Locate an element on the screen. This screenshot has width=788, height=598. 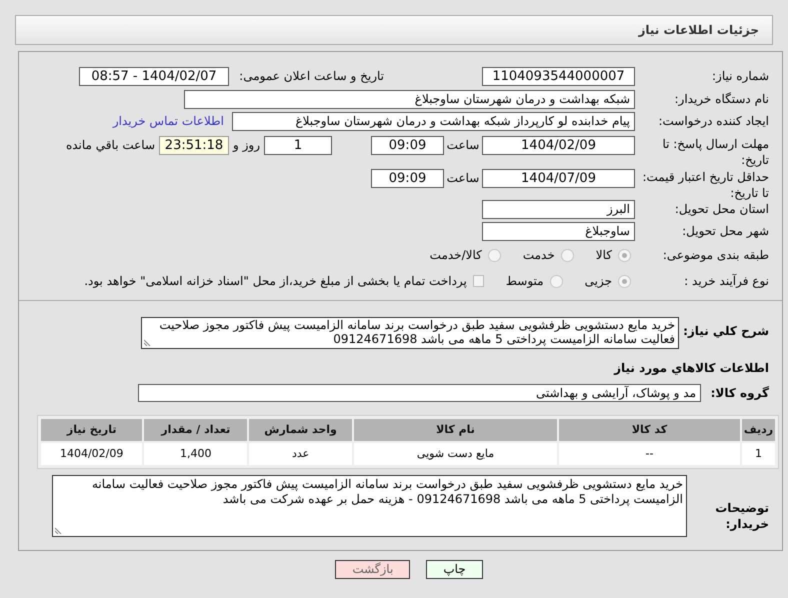
field-label: طبقه بندی موضوعی: is located at coordinates (715, 255).